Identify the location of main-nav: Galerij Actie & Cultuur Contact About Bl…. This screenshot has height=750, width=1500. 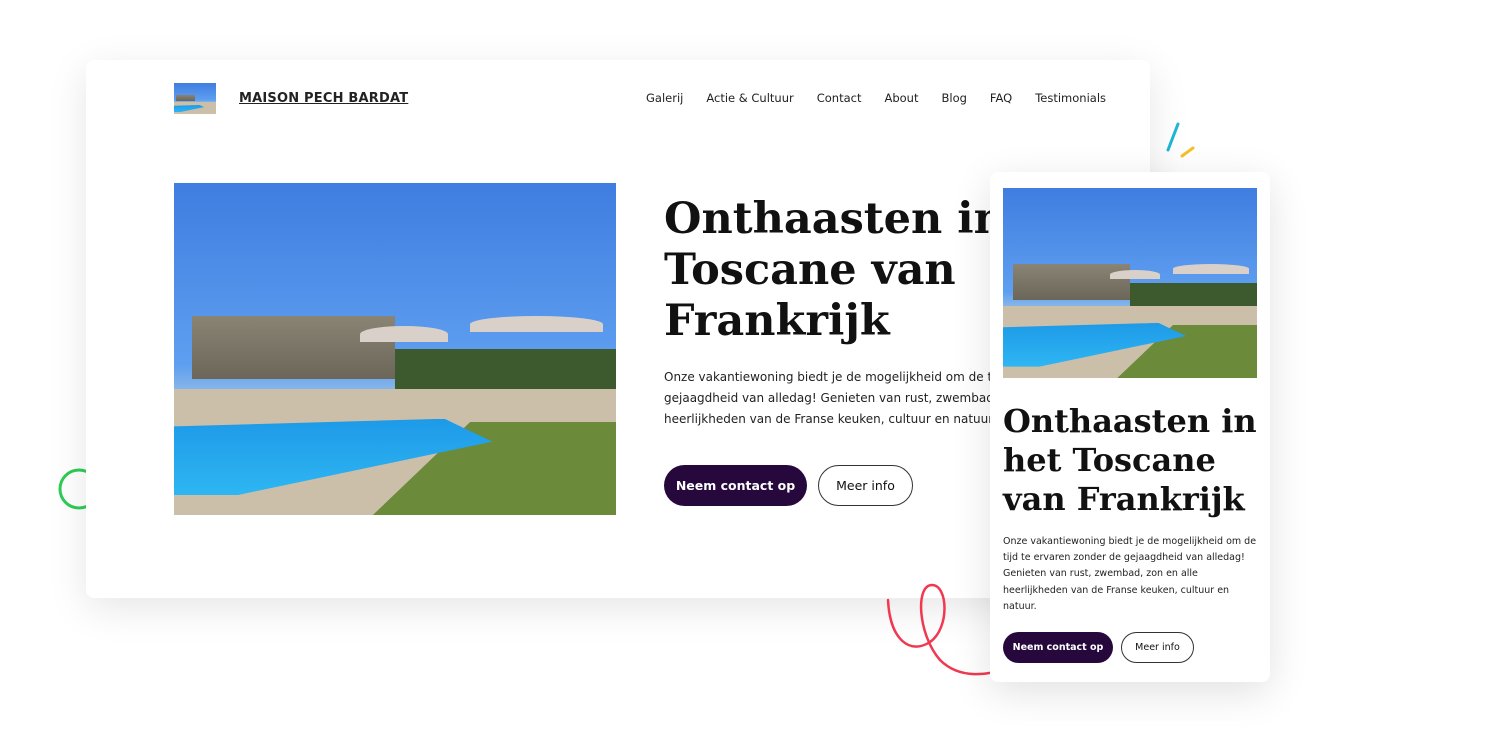
(876, 98).